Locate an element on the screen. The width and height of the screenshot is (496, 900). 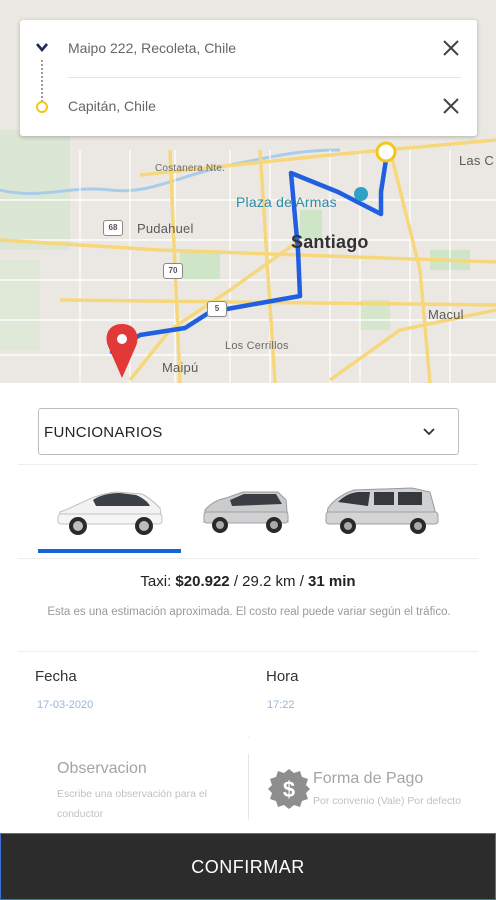
vehicle-option-sedan is located at coordinates (109, 516).